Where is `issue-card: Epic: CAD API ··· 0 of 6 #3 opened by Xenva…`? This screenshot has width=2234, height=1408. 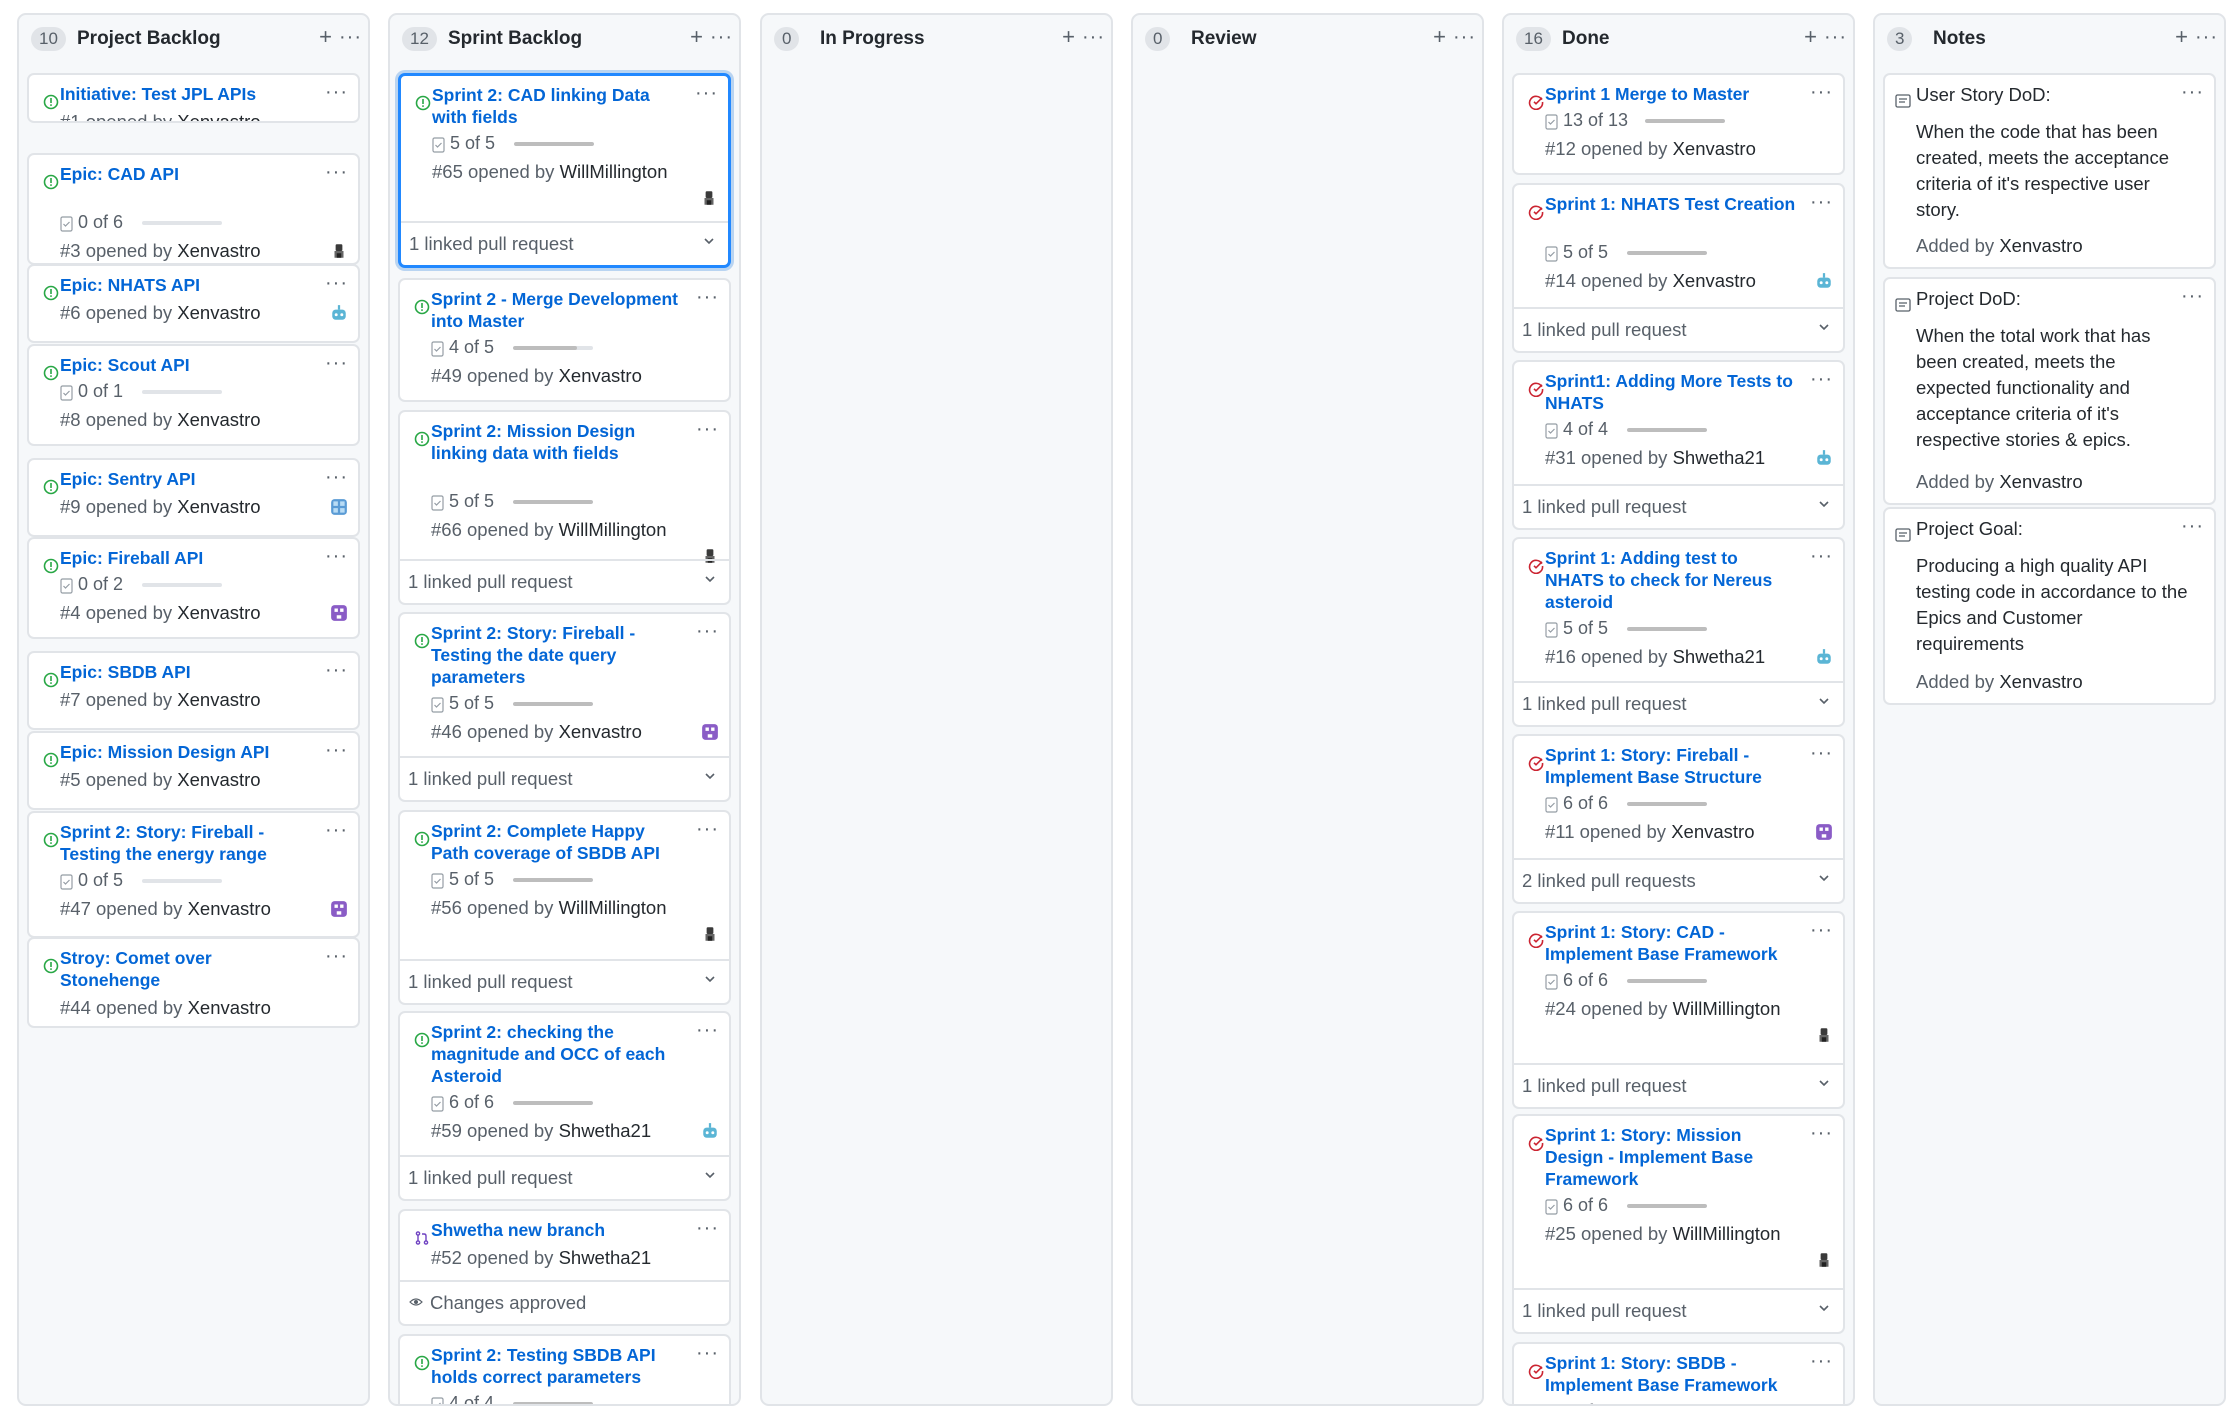 issue-card: Epic: CAD API ··· 0 of 6 #3 opened by Xenva… is located at coordinates (193, 209).